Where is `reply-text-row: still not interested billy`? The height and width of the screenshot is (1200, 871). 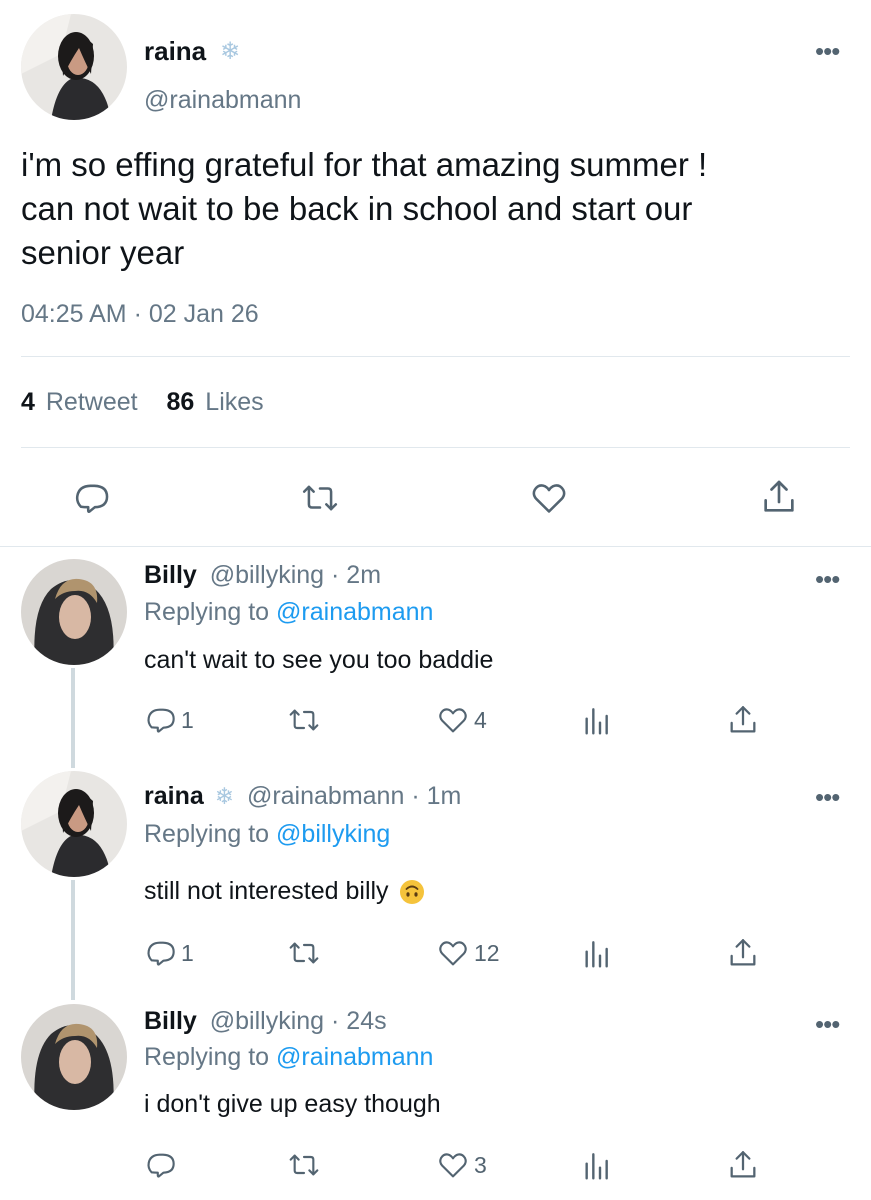 reply-text-row: still not interested billy is located at coordinates (284, 891).